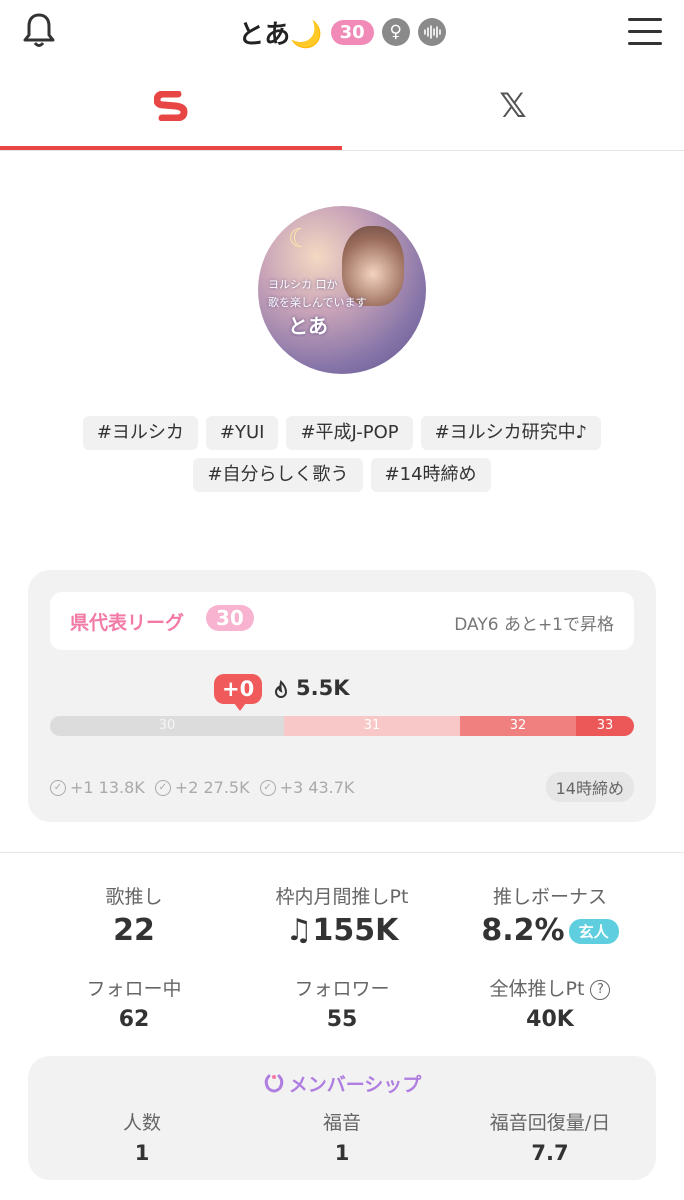  I want to click on help-icon: ?, so click(600, 989).